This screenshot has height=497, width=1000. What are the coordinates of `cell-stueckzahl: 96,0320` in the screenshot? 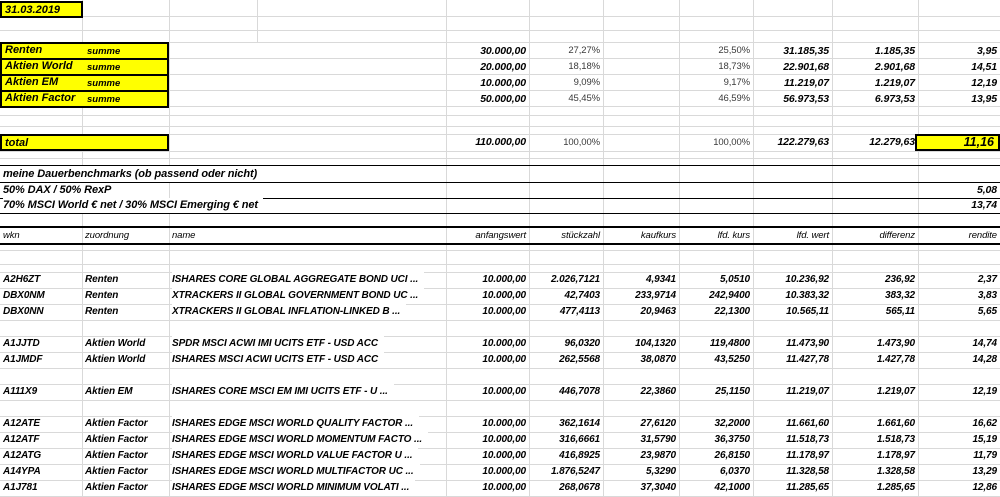 It's located at (582, 343).